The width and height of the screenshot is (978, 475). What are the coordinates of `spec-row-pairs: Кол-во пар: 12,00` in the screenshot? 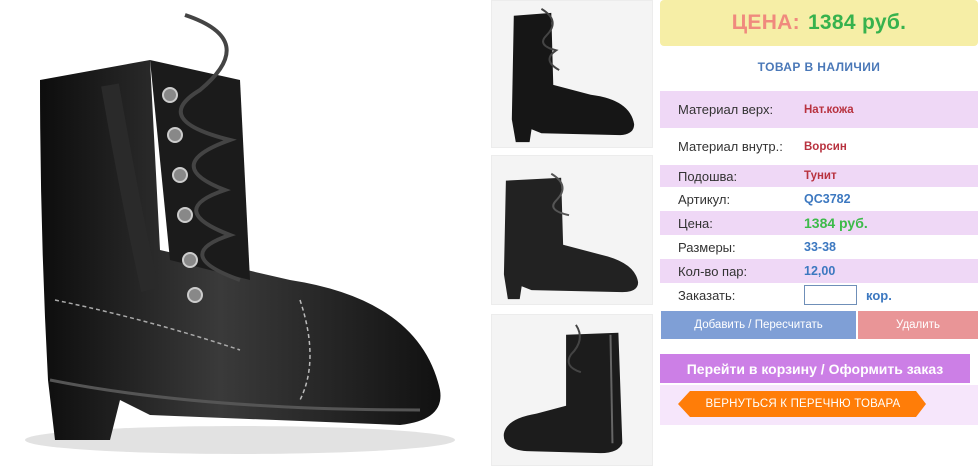 It's located at (819, 271).